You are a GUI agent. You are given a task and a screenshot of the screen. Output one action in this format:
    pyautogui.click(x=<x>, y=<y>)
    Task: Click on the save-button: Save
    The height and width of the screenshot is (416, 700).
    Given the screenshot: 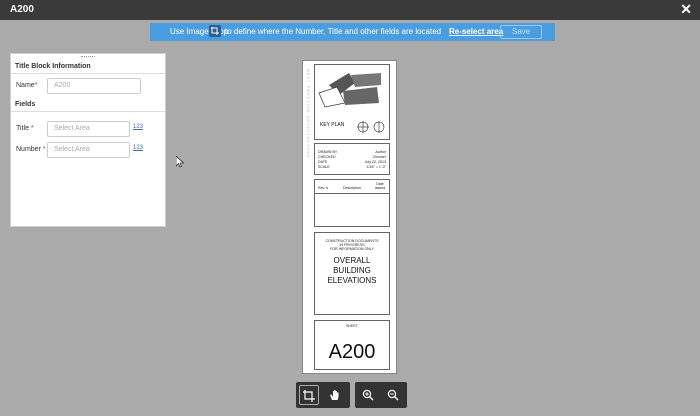 What is the action you would take?
    pyautogui.click(x=521, y=32)
    